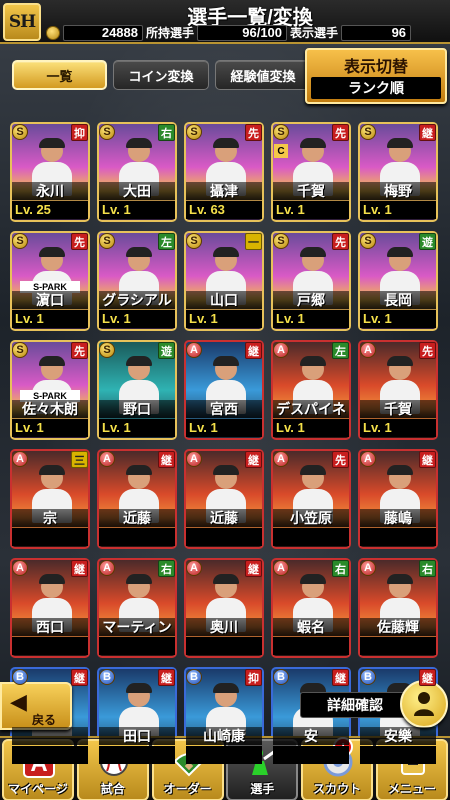  I want to click on player-card: S 左 グラシアル Lv. 1, so click(137, 281).